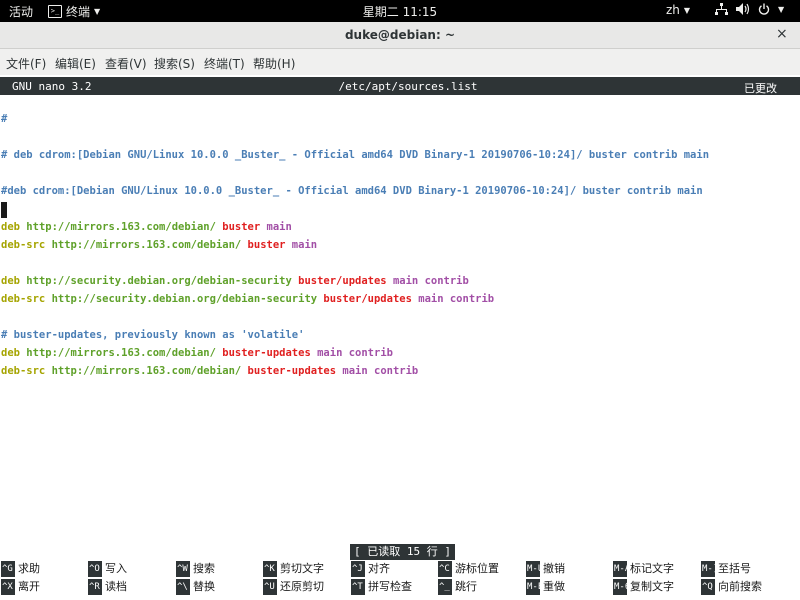  Describe the element at coordinates (126, 63) in the screenshot. I see `menu-view: 查看(V)` at that location.